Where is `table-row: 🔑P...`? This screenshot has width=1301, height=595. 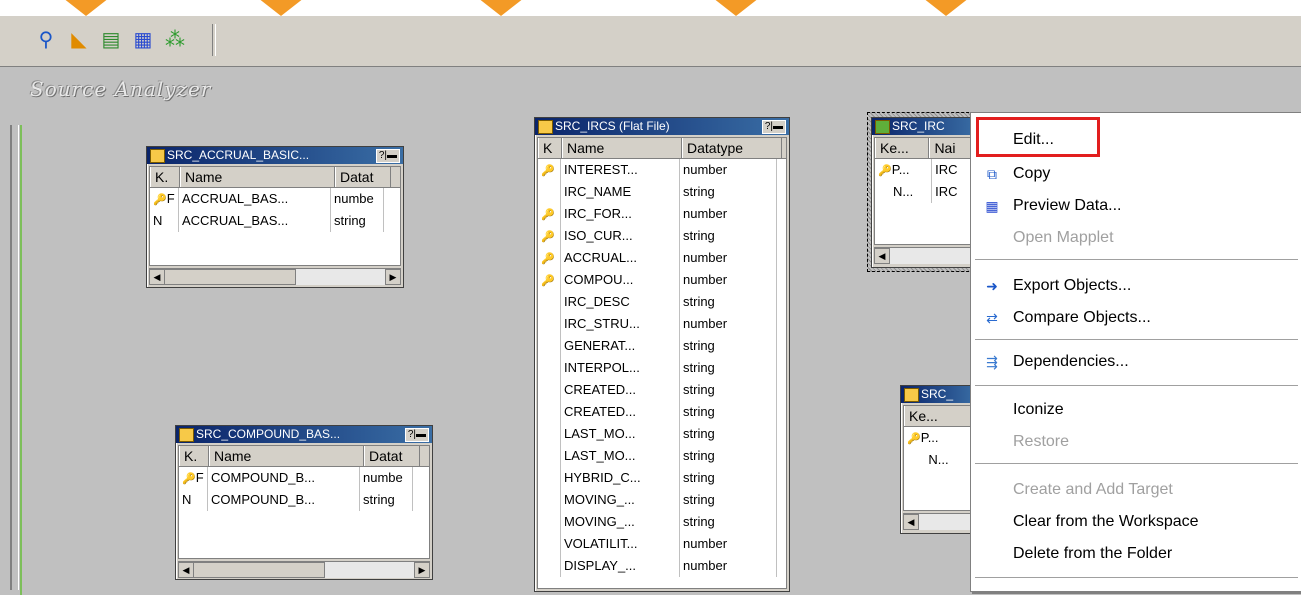
table-row: 🔑P... is located at coordinates (939, 438).